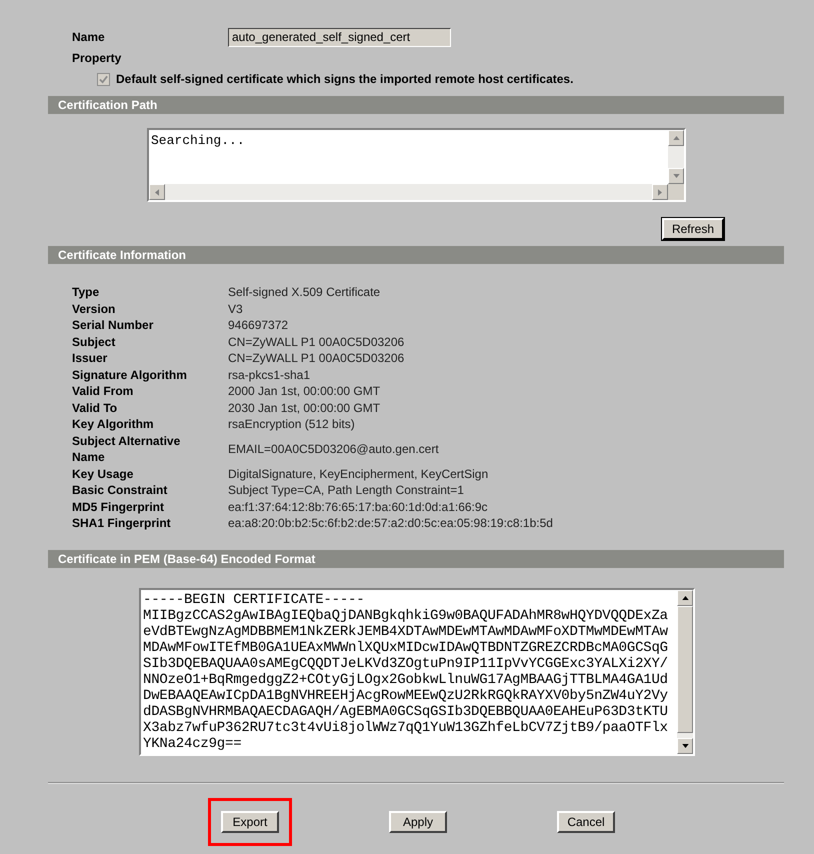 This screenshot has width=814, height=854. What do you see at coordinates (89, 37) in the screenshot?
I see `field-label: Name` at bounding box center [89, 37].